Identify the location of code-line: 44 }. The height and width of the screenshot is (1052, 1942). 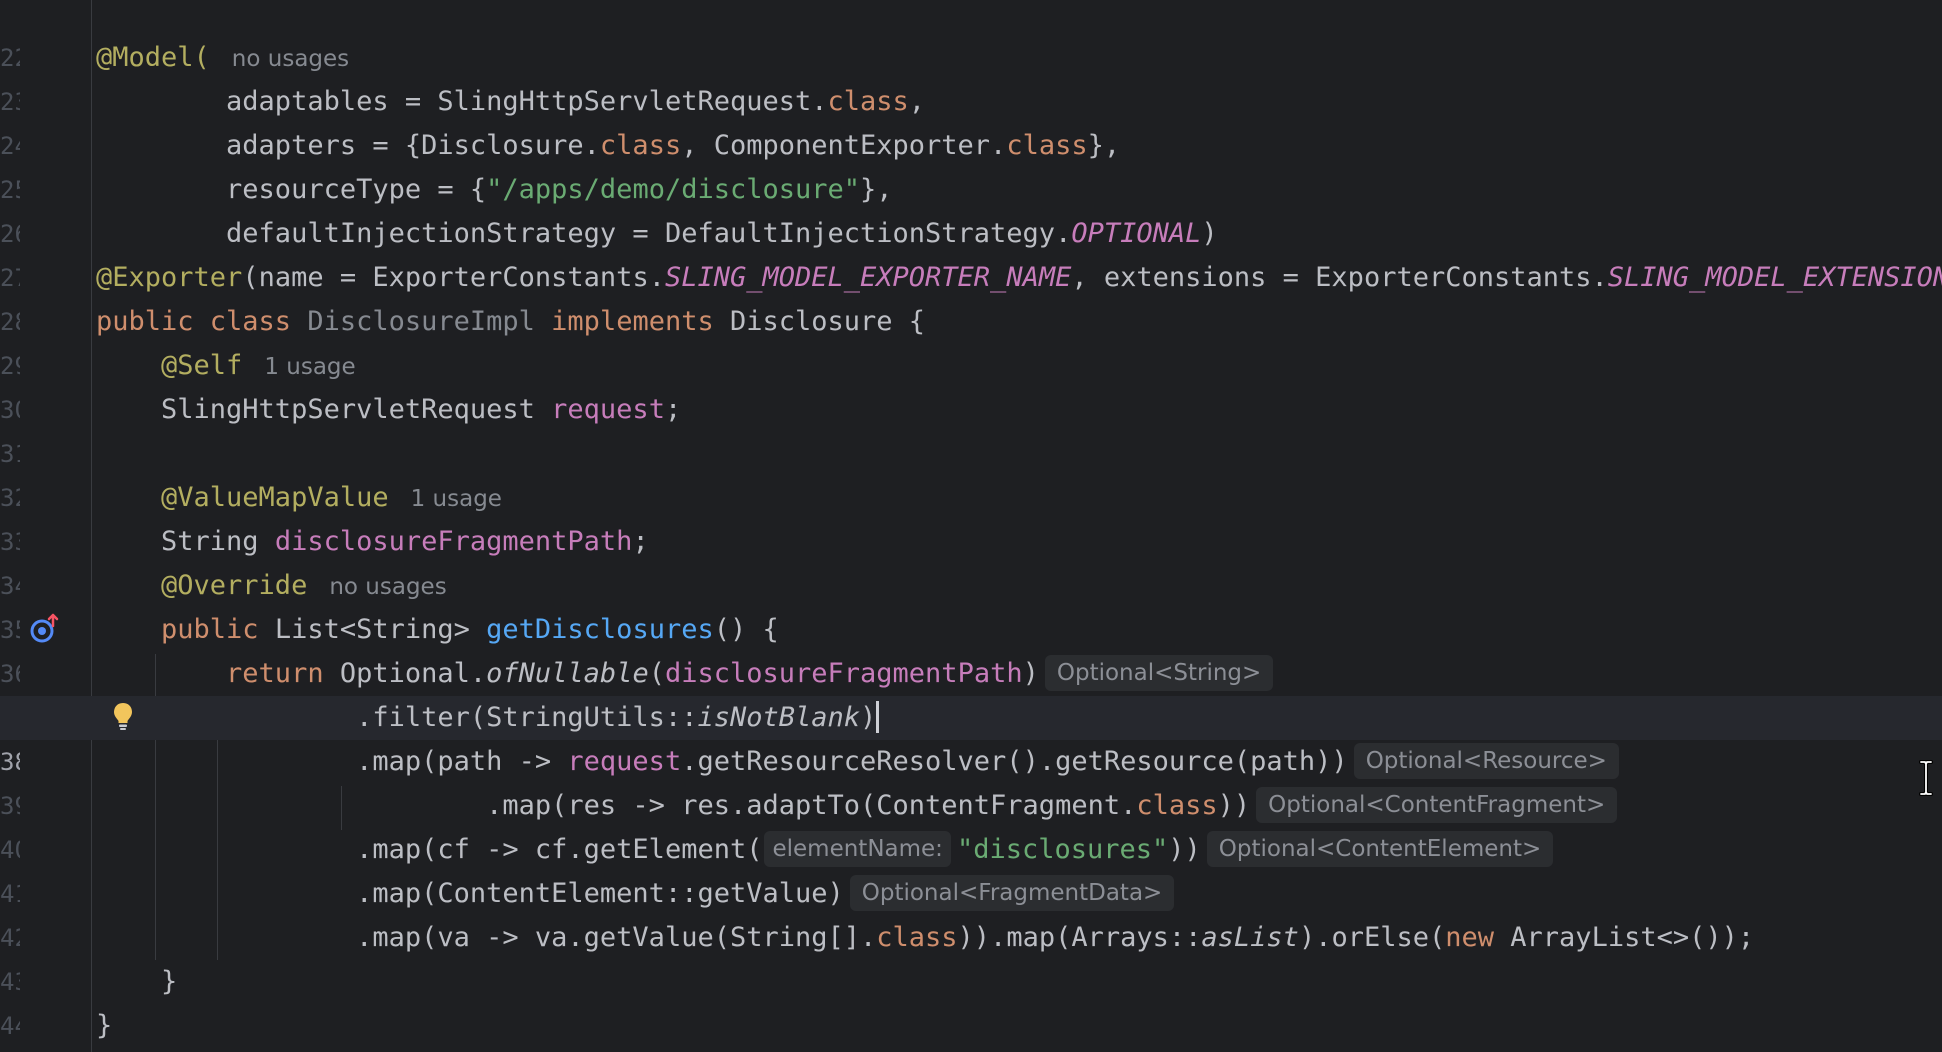
(971, 1000).